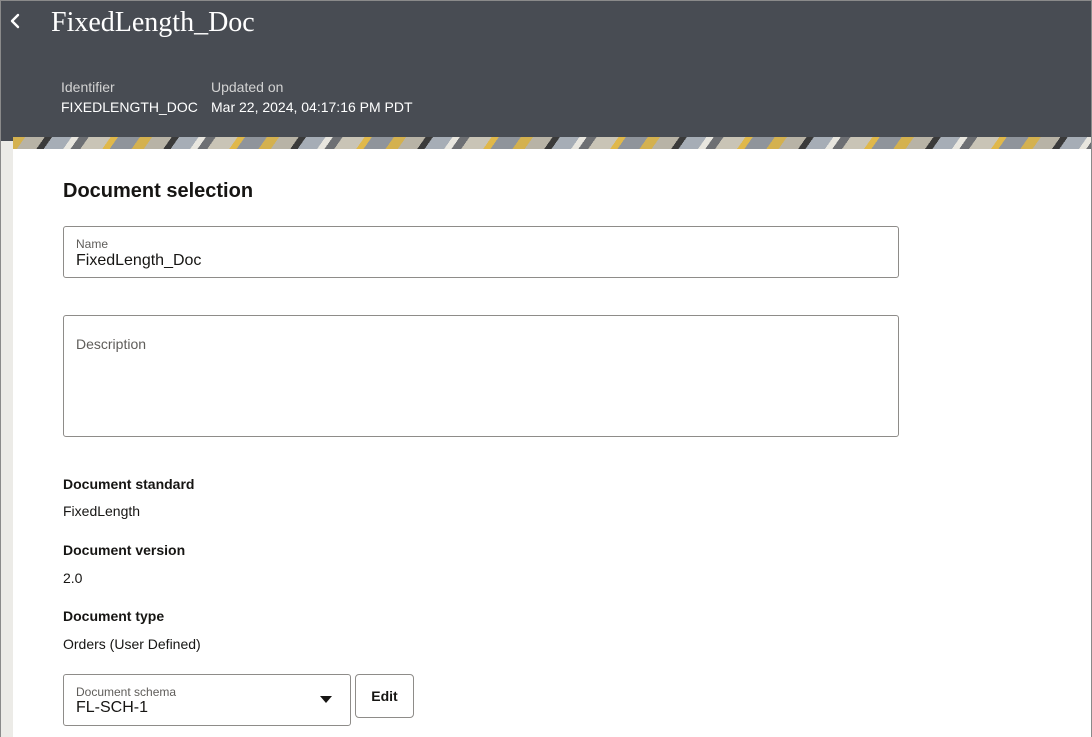  What do you see at coordinates (481, 252) in the screenshot?
I see `name-field: Name FixedLength_Doc` at bounding box center [481, 252].